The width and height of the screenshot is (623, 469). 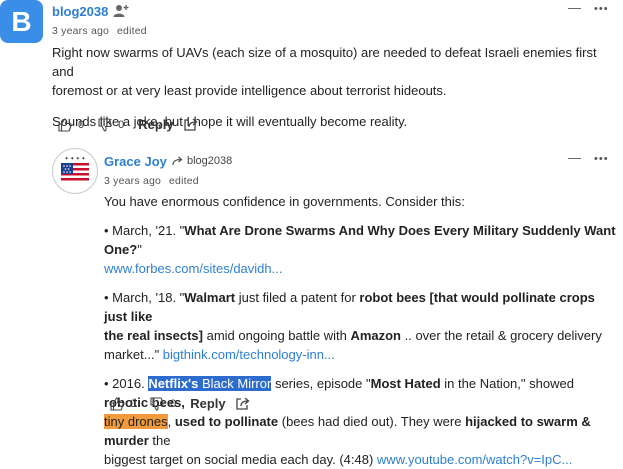 What do you see at coordinates (136, 421) in the screenshot?
I see `highlighted-text: tiny drones` at bounding box center [136, 421].